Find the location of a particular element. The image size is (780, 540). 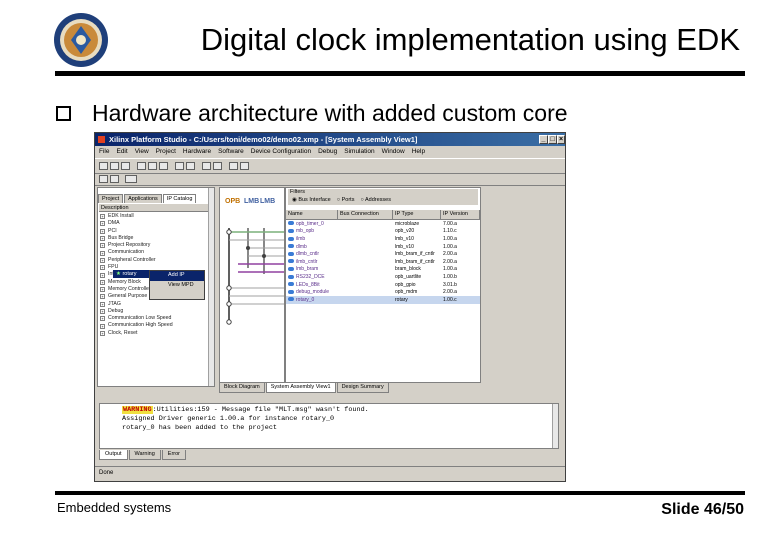

menu-software: Software is located at coordinates (231, 151).